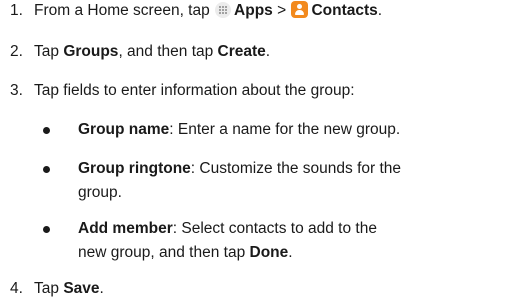  I want to click on step-2-text-mid: , and then tap, so click(168, 51).